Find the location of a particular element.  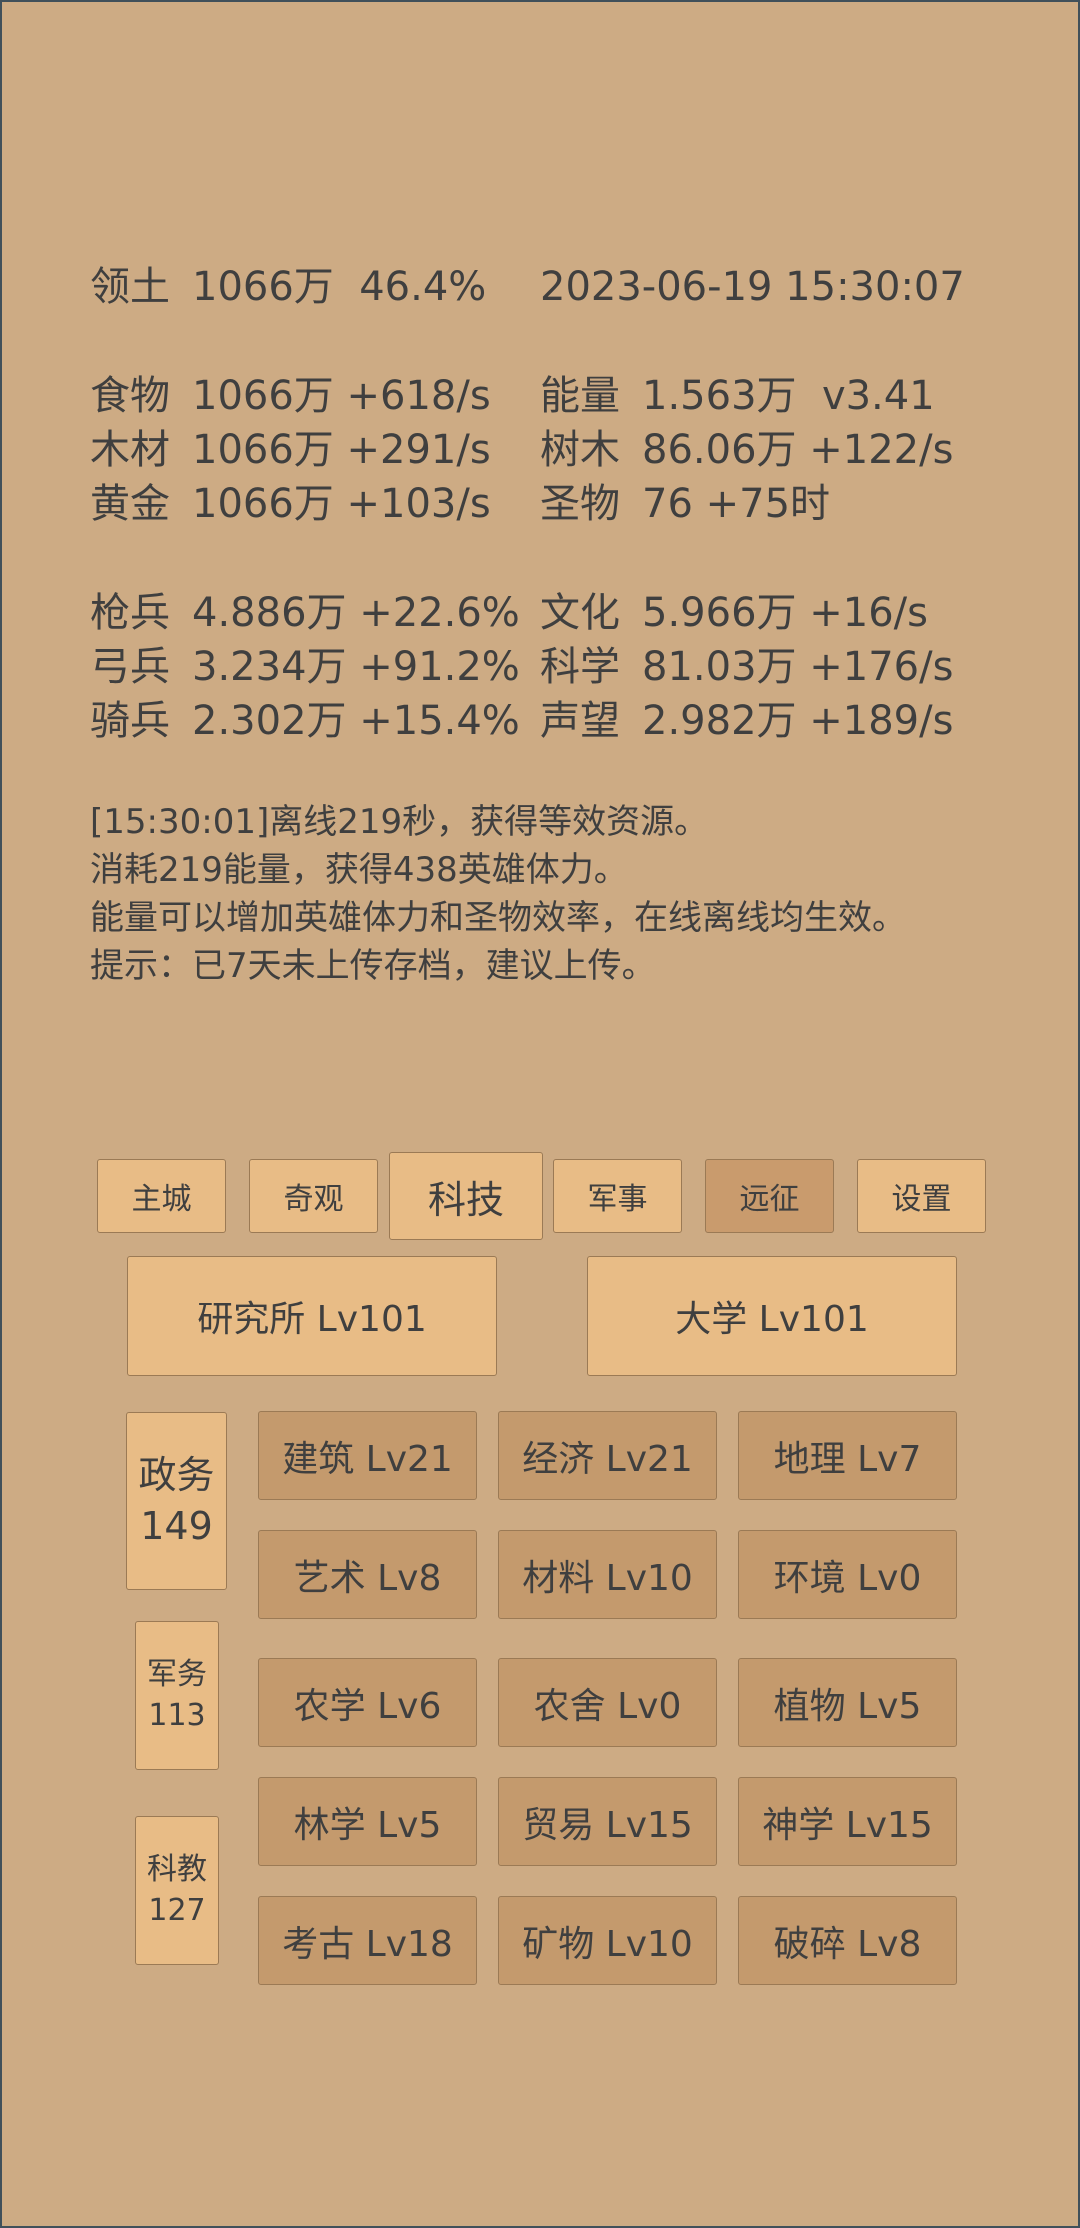

energy-value: 1.563万 v3.41 is located at coordinates (788, 396).